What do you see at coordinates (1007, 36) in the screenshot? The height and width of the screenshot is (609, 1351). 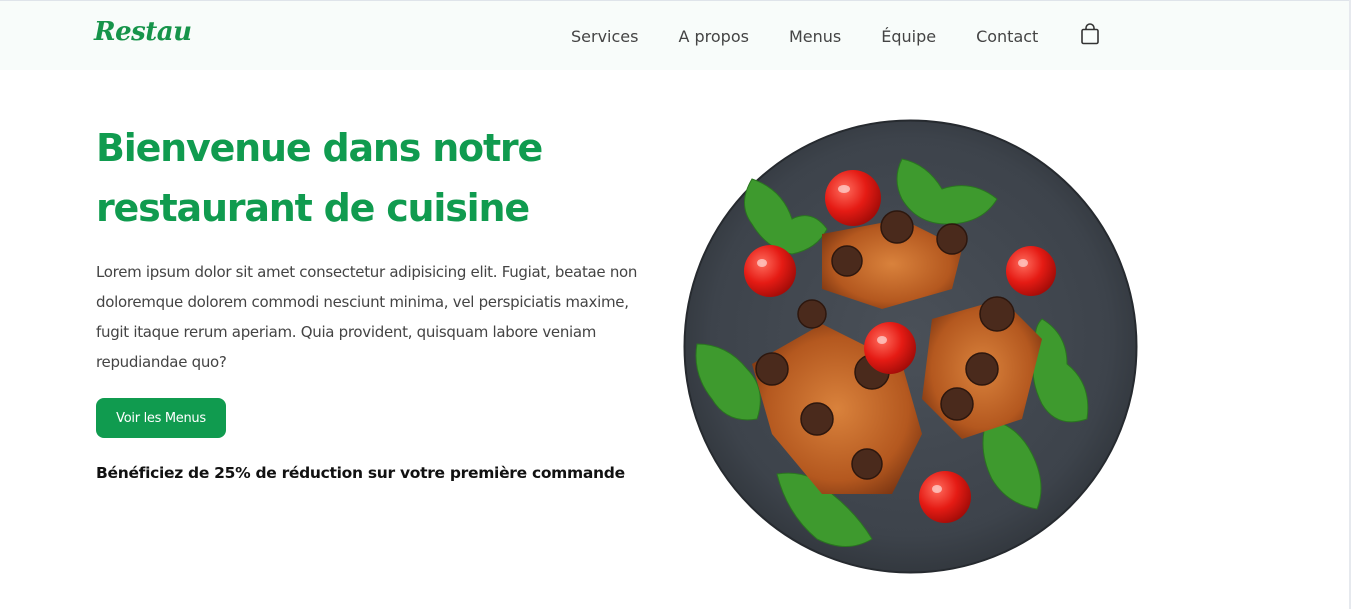 I see `nav-link-contact: Contact` at bounding box center [1007, 36].